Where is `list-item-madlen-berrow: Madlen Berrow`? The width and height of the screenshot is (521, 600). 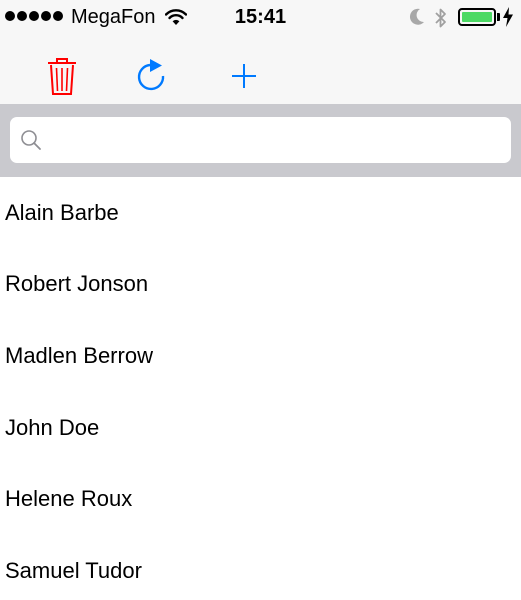
list-item-madlen-berrow: Madlen Berrow is located at coordinates (260, 356).